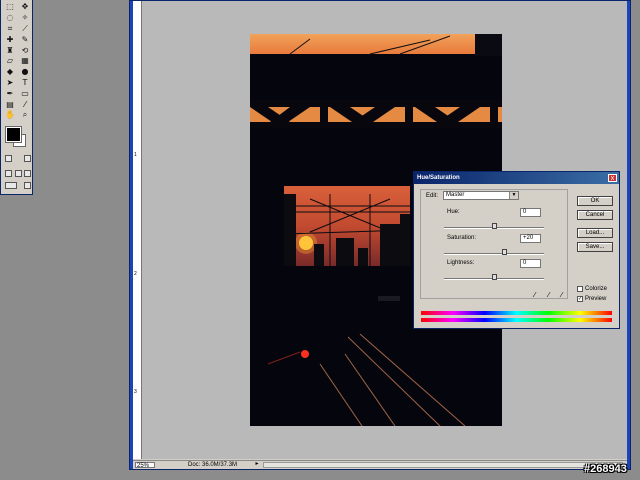  Describe the element at coordinates (11, 185) in the screenshot. I see `jump-to-imageready-icon` at that location.